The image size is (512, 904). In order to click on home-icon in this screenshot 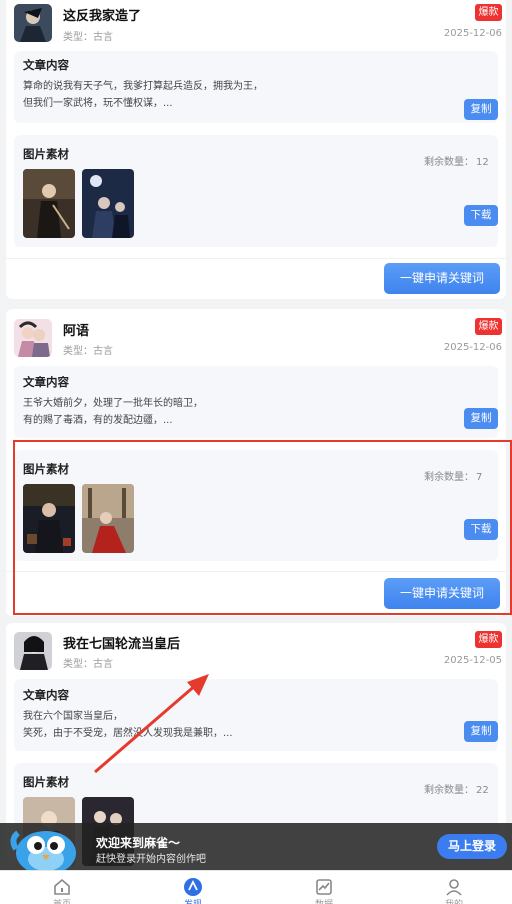, I will do `click(62, 886)`.